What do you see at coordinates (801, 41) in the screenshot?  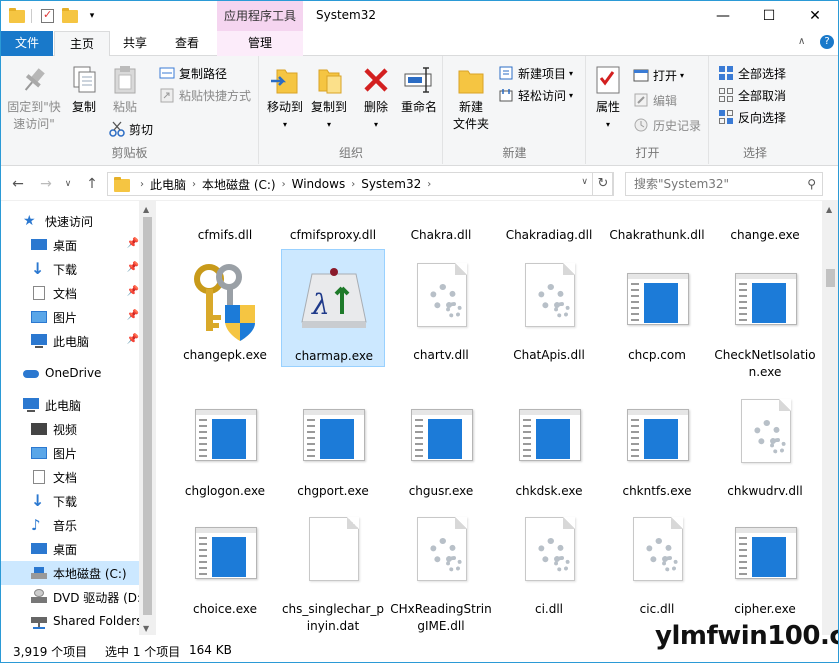 I see `collapse-ribbon-icon: ∧` at bounding box center [801, 41].